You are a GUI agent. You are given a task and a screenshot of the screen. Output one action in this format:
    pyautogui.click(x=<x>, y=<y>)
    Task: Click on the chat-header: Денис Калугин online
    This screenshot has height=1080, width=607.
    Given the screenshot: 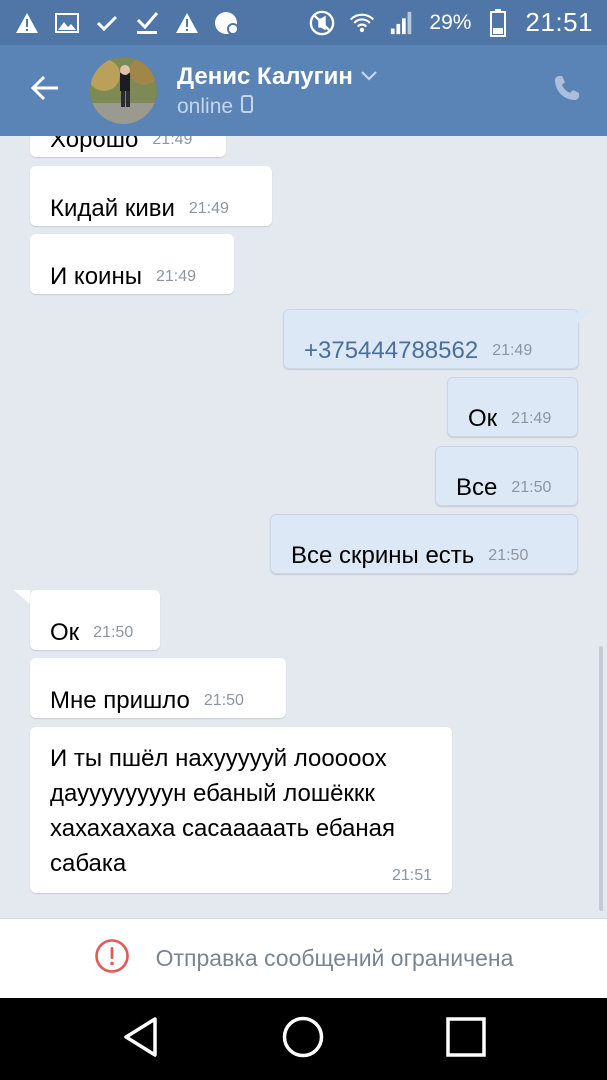 What is the action you would take?
    pyautogui.click(x=303, y=90)
    